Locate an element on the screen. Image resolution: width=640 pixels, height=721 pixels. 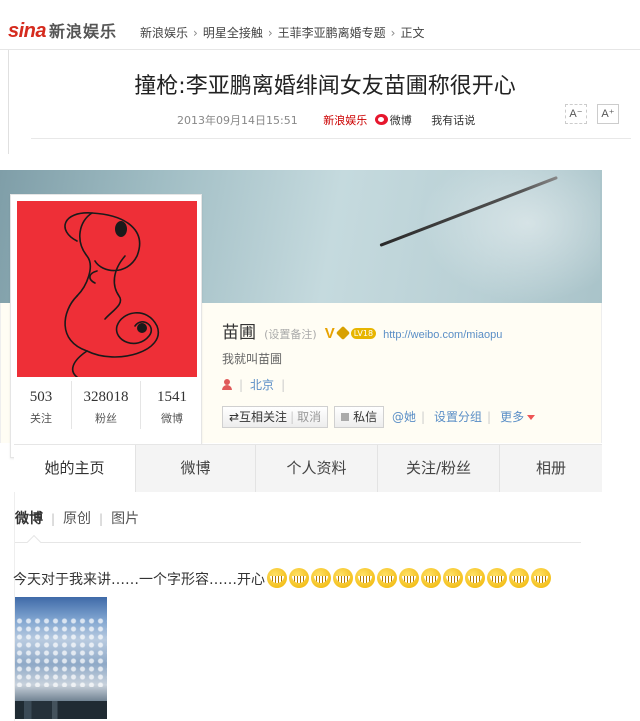
stat-label: 微博 is located at coordinates (172, 418).